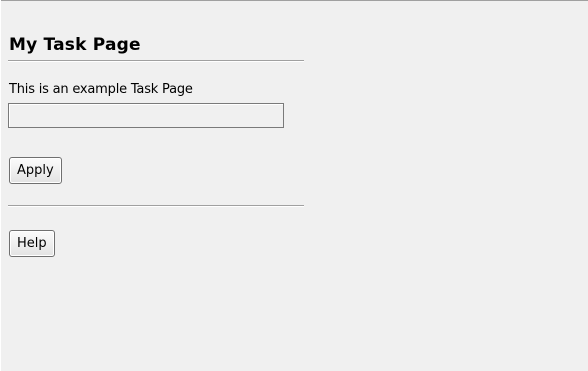 The width and height of the screenshot is (588, 371). What do you see at coordinates (75, 45) in the screenshot?
I see `page-title: My Task Page` at bounding box center [75, 45].